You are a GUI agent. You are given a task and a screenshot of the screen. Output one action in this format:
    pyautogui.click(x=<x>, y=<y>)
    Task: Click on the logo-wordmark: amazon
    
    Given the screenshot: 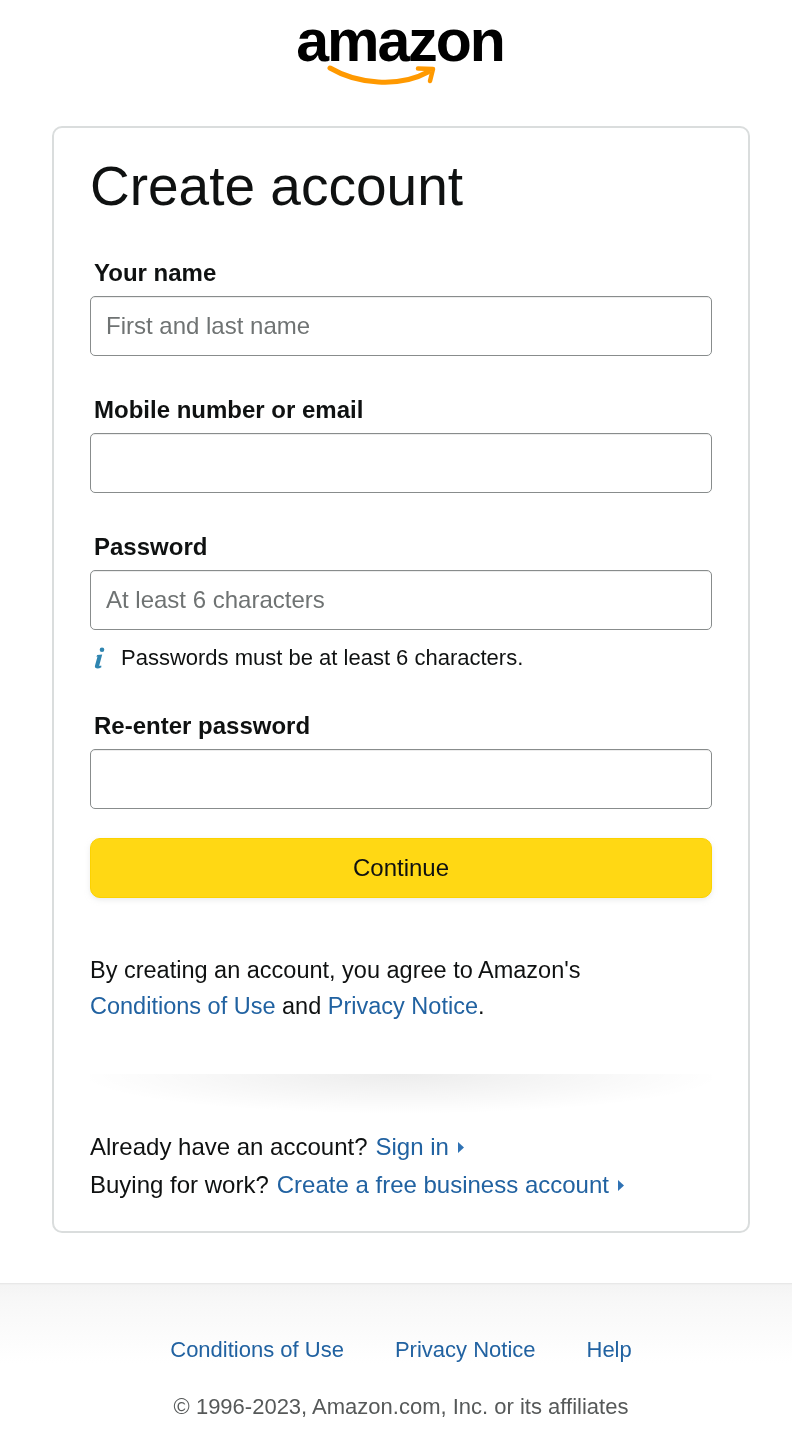 What is the action you would take?
    pyautogui.click(x=400, y=41)
    